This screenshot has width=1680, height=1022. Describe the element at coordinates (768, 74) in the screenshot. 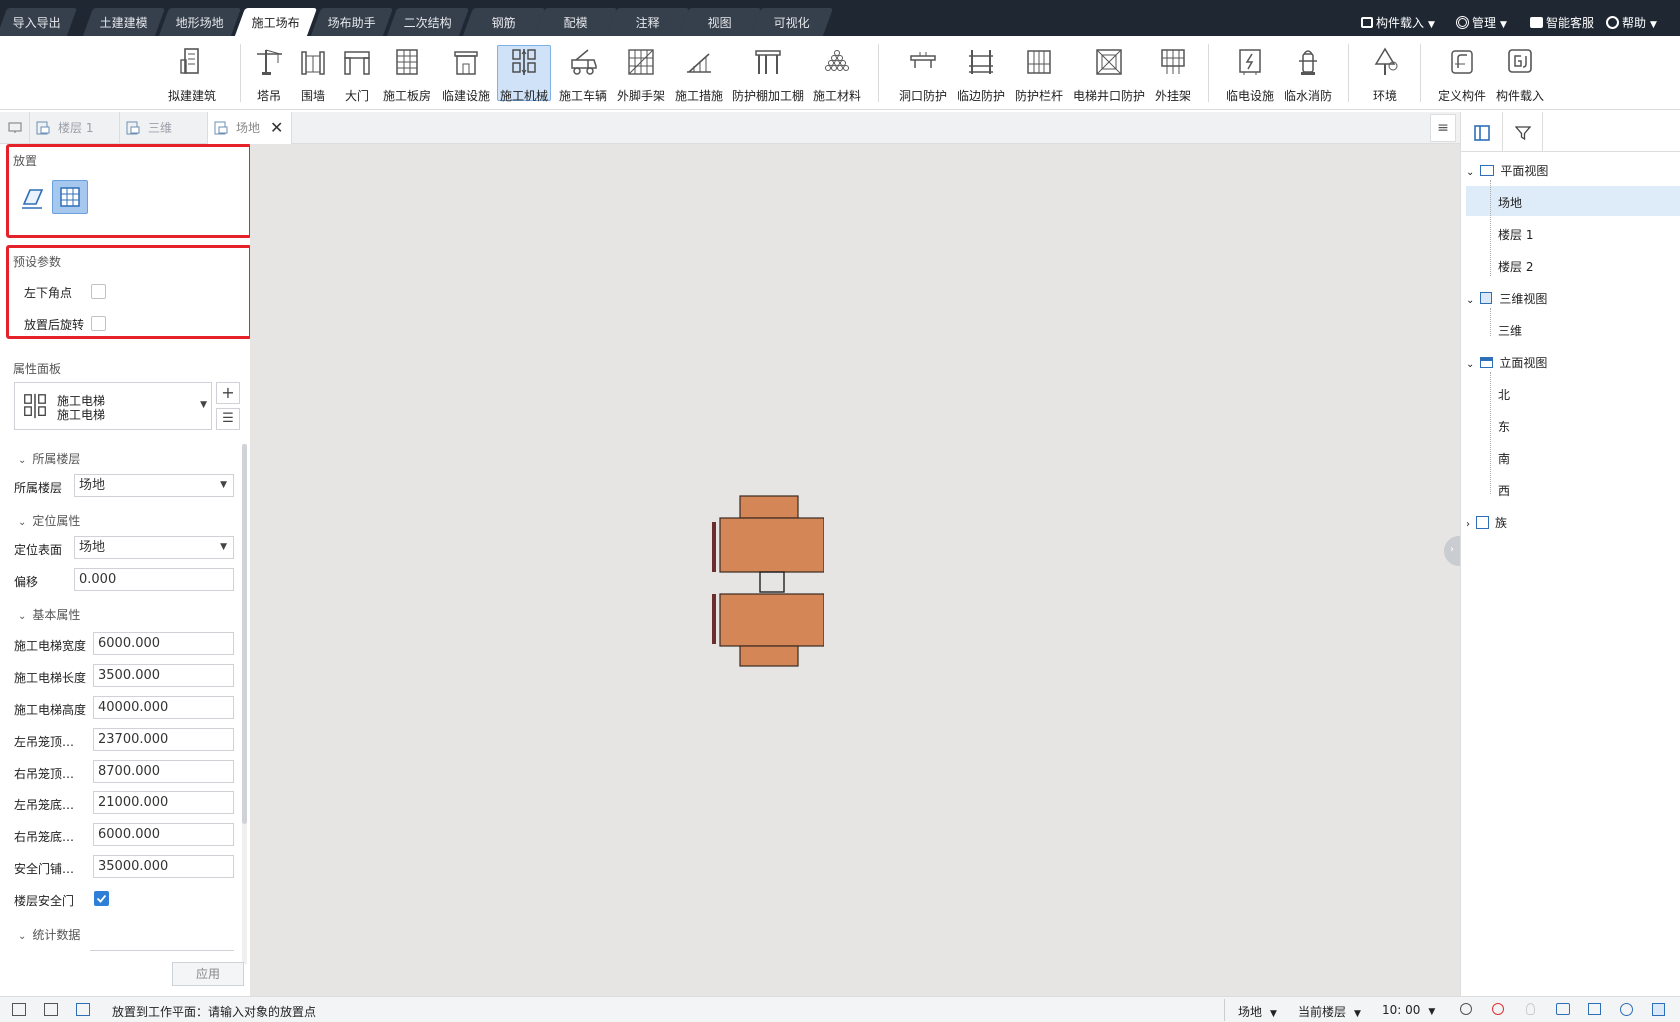

I see `tool-protective-shed: 防护棚加工棚` at that location.